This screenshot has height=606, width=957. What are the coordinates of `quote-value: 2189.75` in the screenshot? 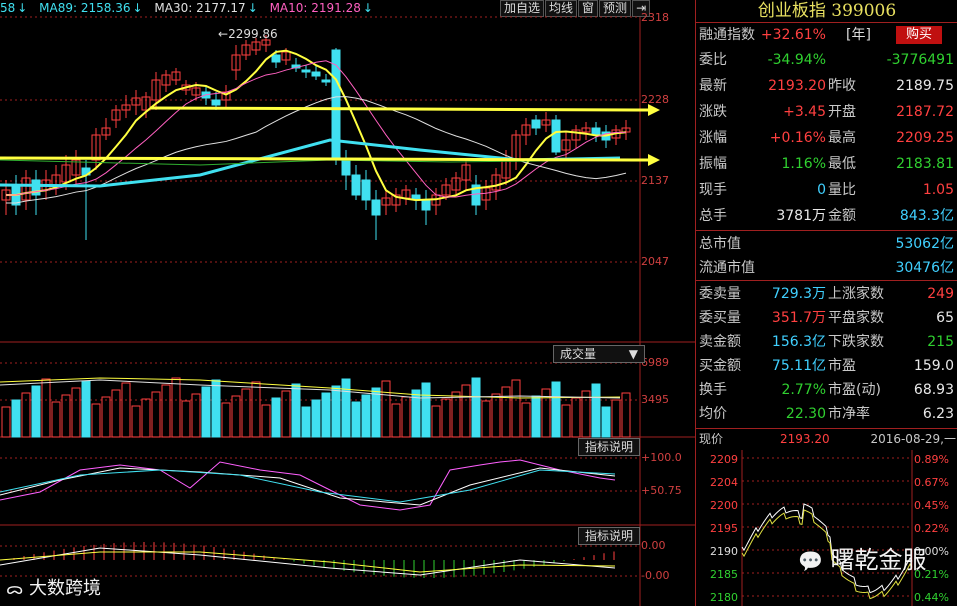 It's located at (925, 86).